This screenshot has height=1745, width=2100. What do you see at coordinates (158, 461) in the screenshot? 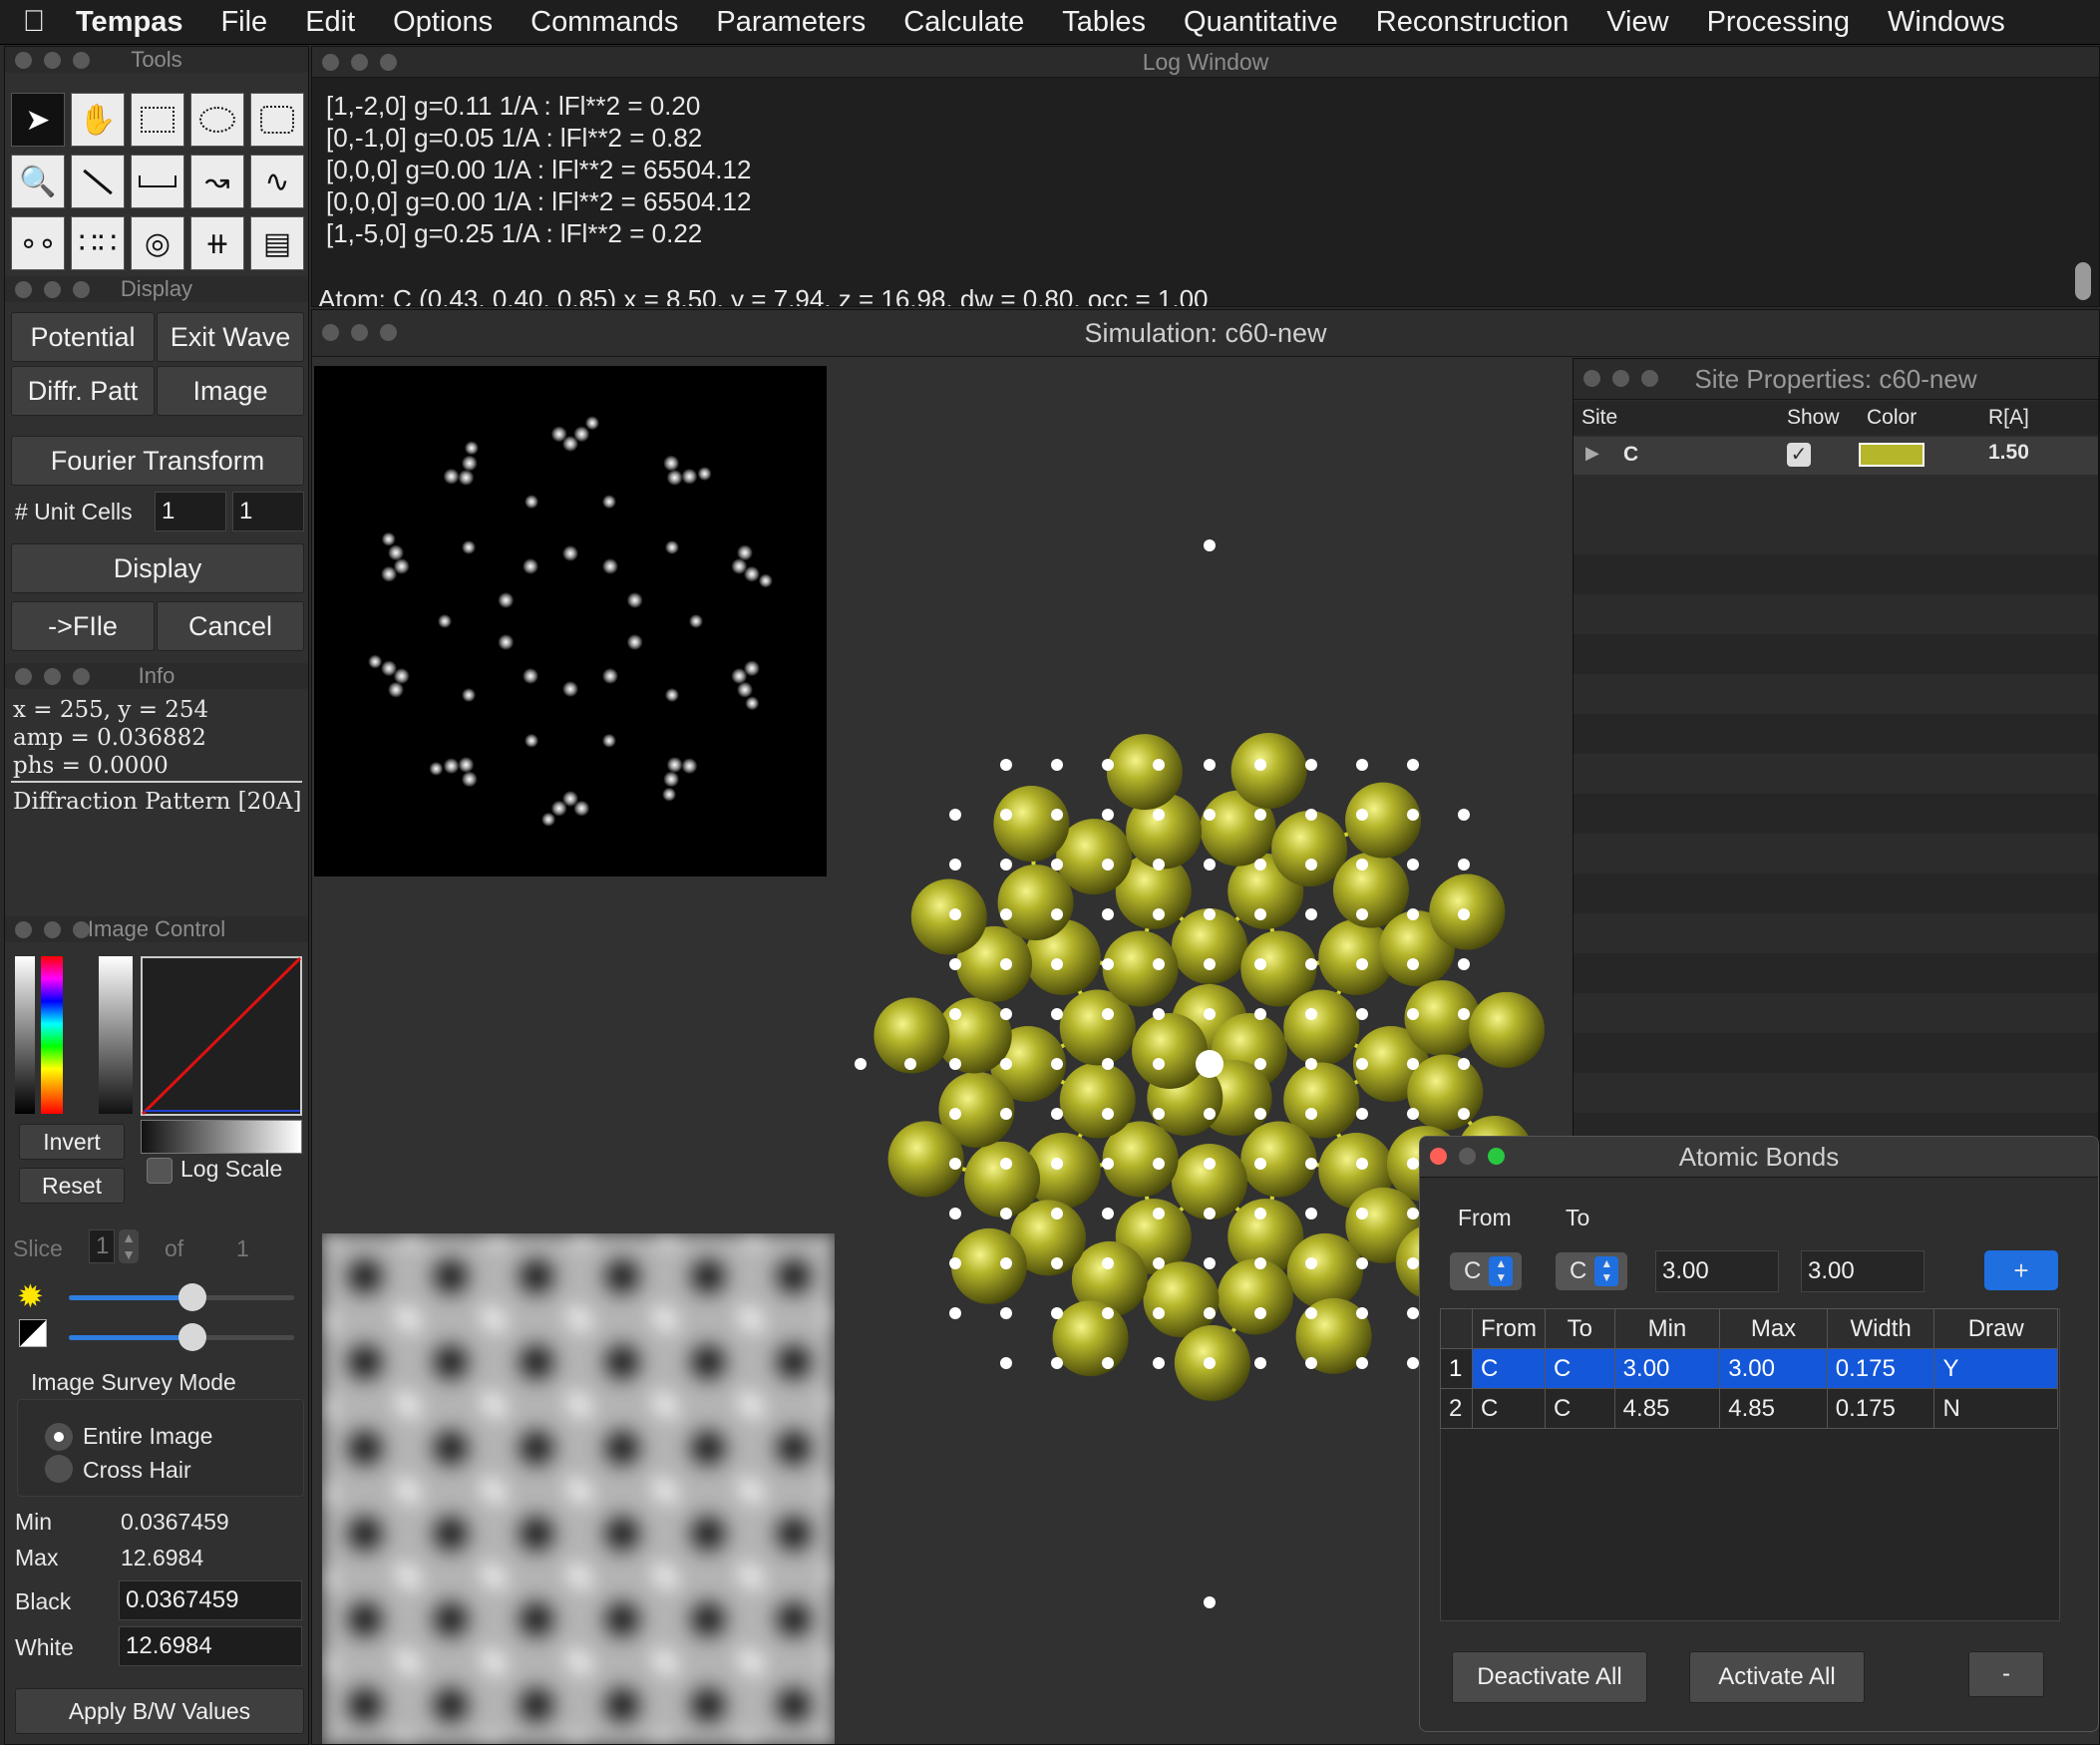
I see `fourier-transform-button: Fourier Transform` at bounding box center [158, 461].